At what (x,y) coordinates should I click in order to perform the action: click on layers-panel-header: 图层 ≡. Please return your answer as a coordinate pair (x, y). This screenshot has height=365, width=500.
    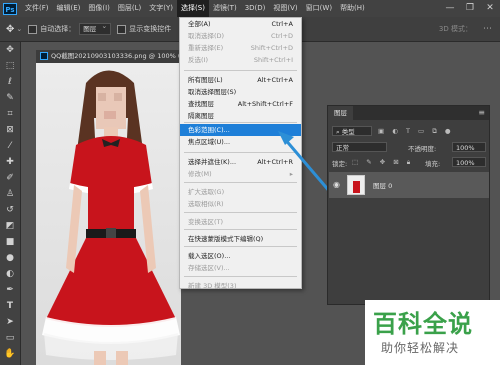
    Looking at the image, I should click on (408, 113).